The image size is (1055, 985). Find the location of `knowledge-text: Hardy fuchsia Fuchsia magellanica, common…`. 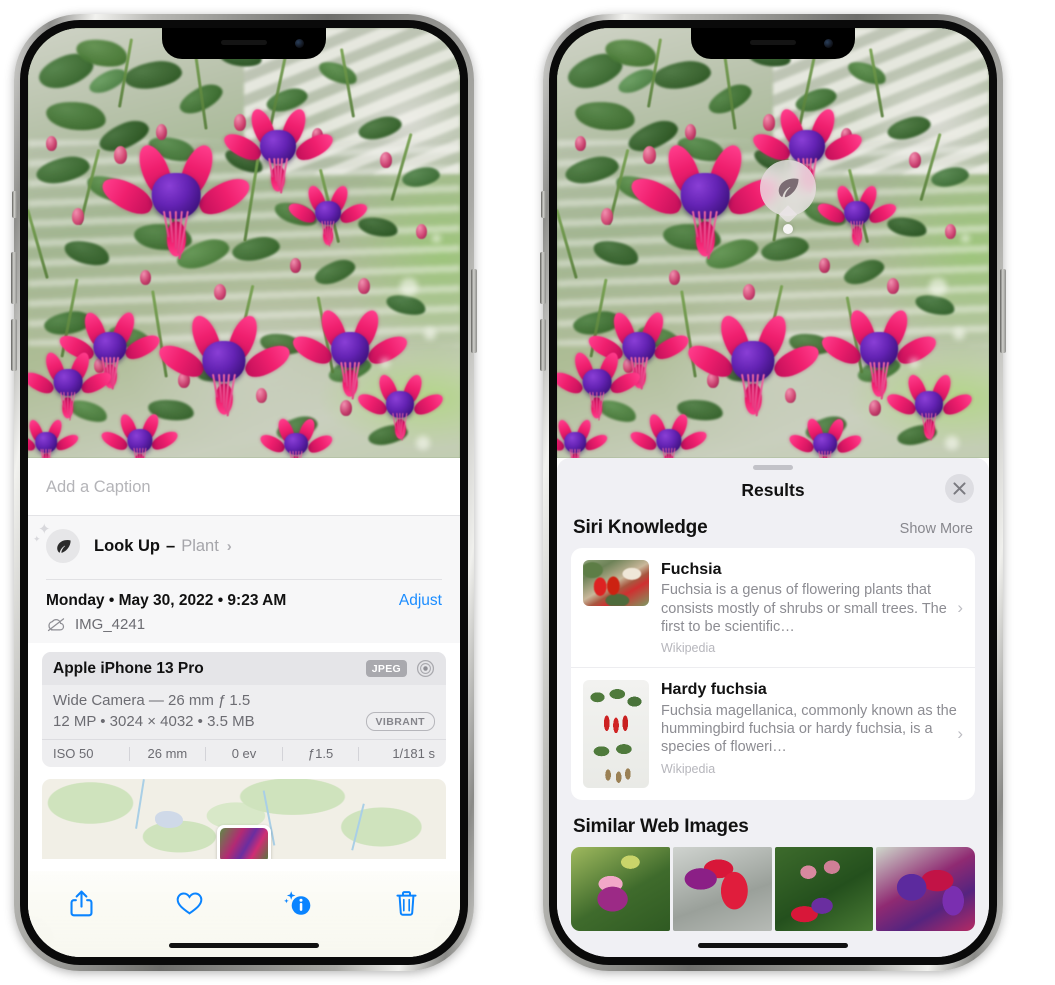

knowledge-text: Hardy fuchsia Fuchsia magellanica, common… is located at coordinates (813, 727).